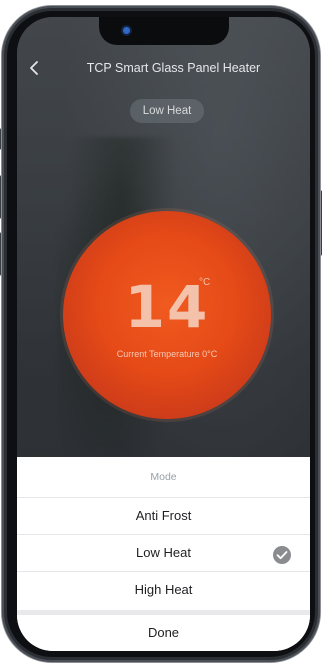 The width and height of the screenshot is (327, 664). What do you see at coordinates (35, 68) in the screenshot?
I see `chevron-left-icon` at bounding box center [35, 68].